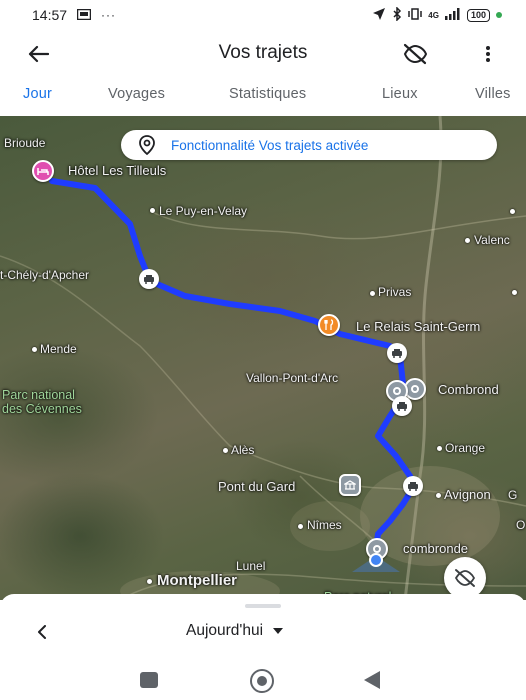  I want to click on place-nimes: Nîmes, so click(324, 525).